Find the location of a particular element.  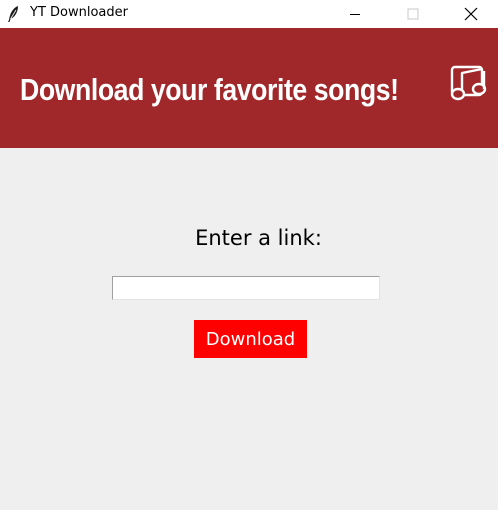

maximize-icon is located at coordinates (413, 14).